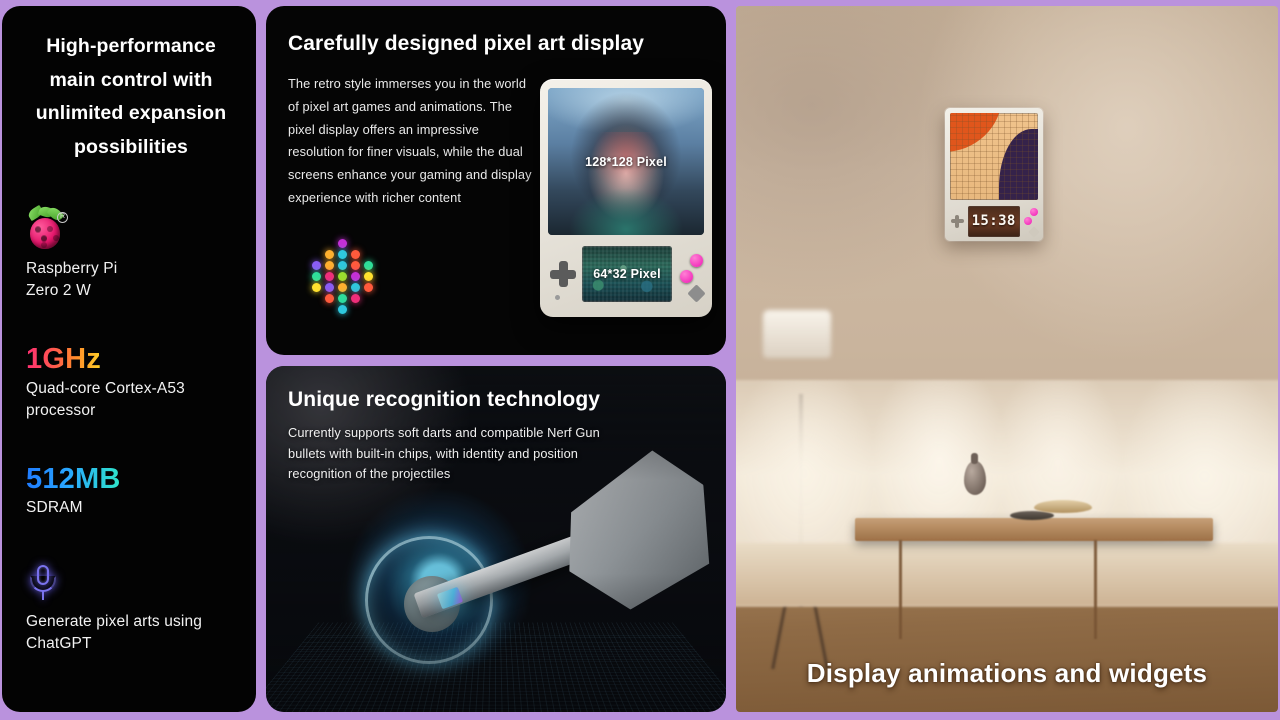  Describe the element at coordinates (62, 218) in the screenshot. I see `registered-trademark-icon: R` at that location.